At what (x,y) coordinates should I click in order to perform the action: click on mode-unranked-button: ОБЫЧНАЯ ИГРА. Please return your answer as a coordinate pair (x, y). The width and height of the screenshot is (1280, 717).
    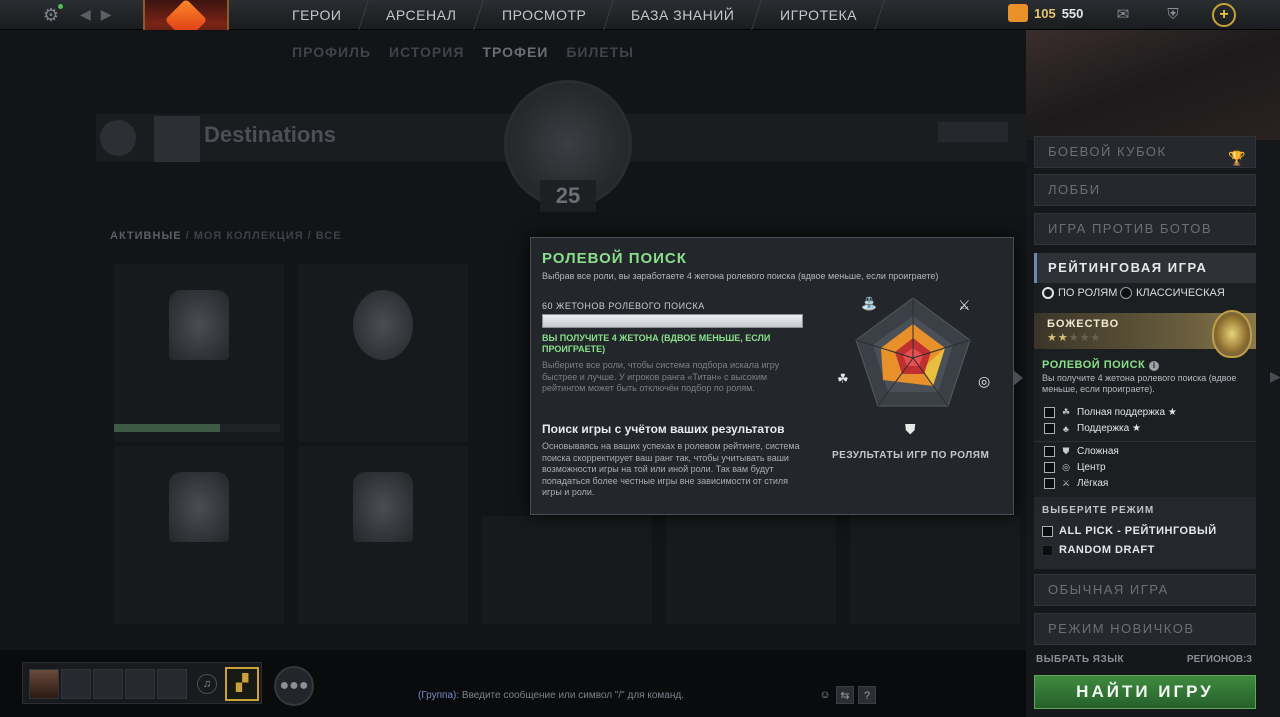
    Looking at the image, I should click on (1145, 590).